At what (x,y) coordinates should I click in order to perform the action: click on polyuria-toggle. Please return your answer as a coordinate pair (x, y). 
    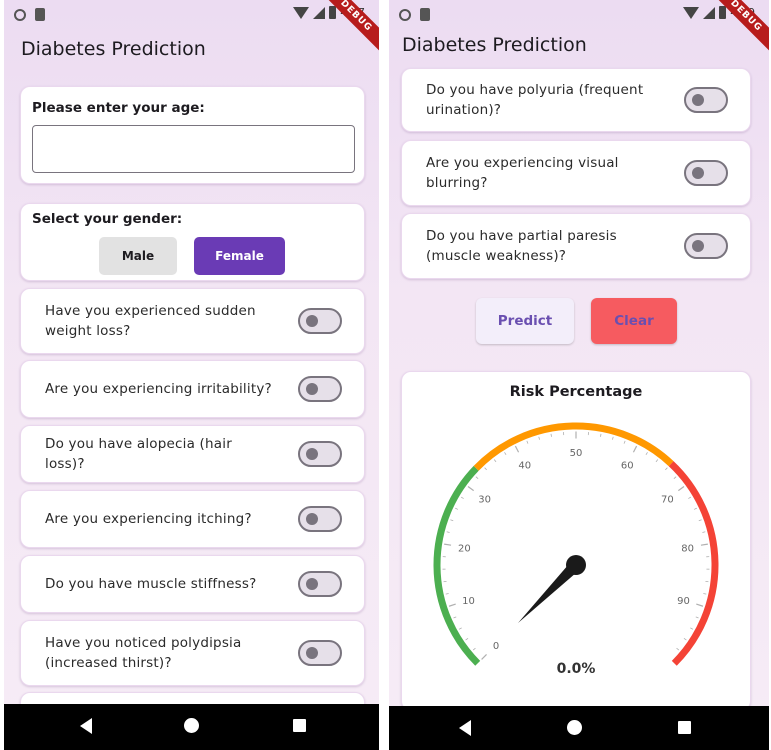
    Looking at the image, I should click on (706, 100).